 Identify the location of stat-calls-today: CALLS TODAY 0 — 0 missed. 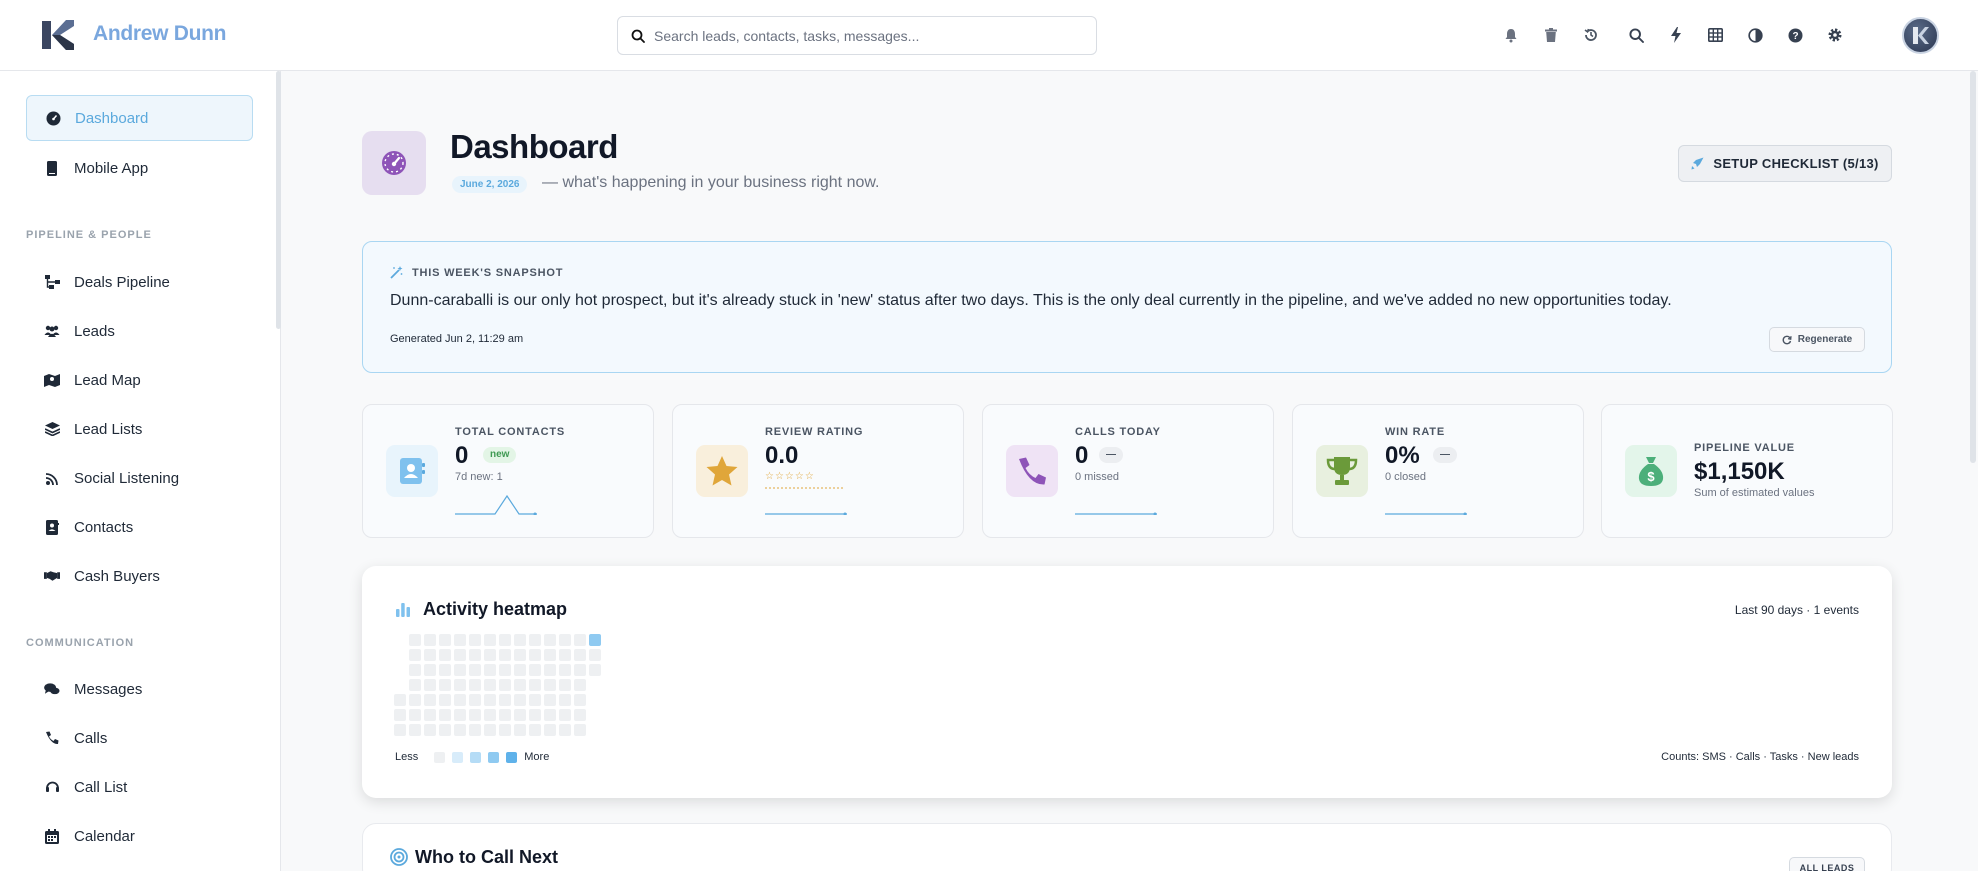
(1128, 471).